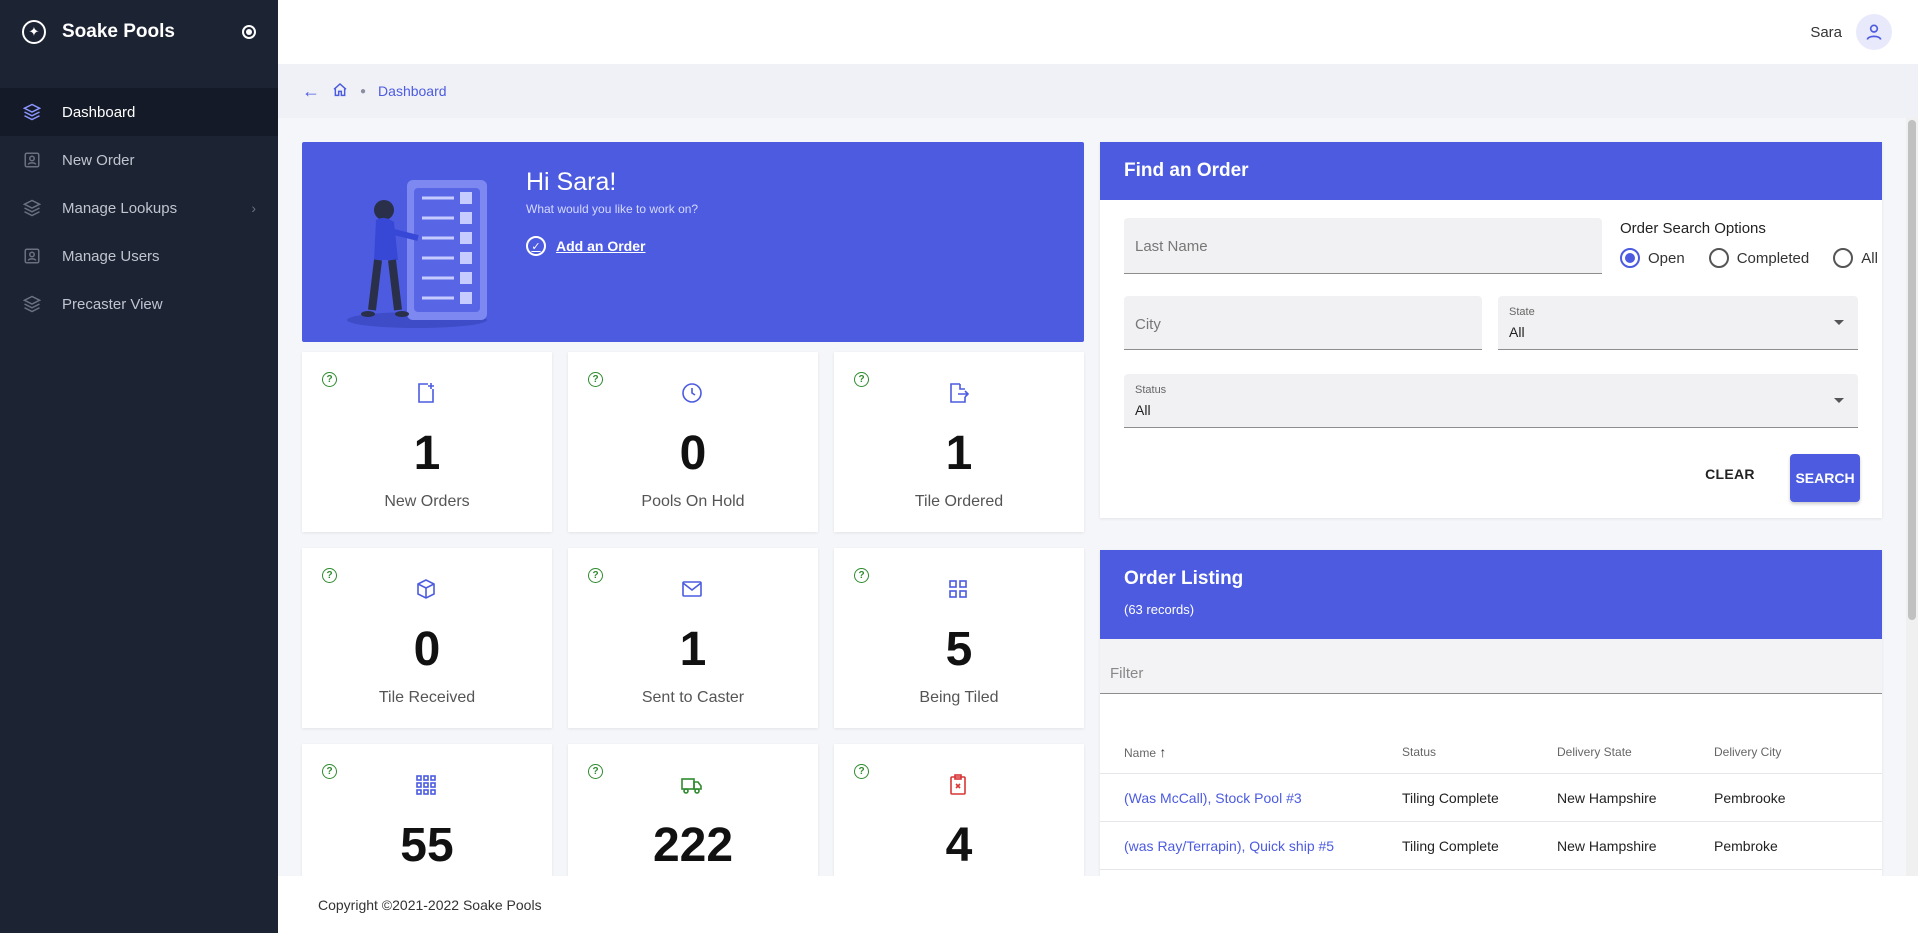  What do you see at coordinates (958, 589) in the screenshot?
I see `tile-grid-icon` at bounding box center [958, 589].